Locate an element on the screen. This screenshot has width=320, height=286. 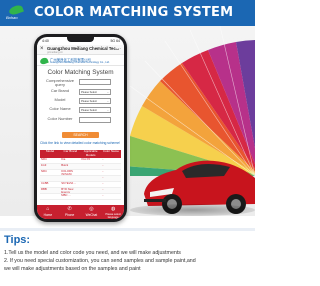
table-cell: KIA K5 is located at coordinates (86, 159).